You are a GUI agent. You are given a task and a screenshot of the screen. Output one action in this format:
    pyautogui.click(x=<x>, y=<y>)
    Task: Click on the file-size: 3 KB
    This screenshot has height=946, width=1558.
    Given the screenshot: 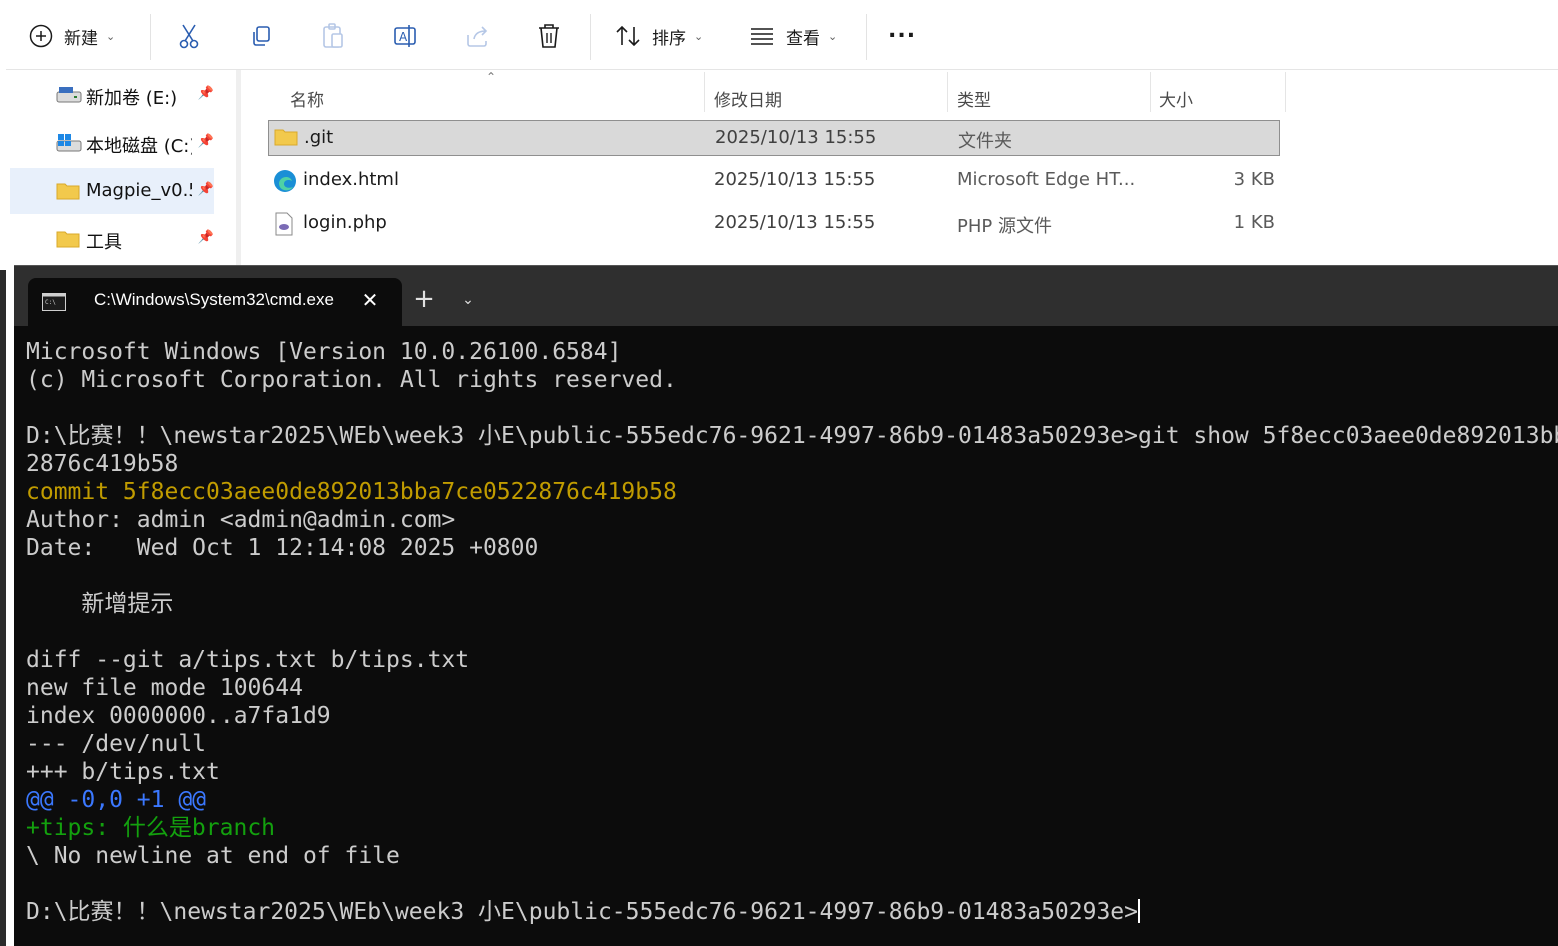 What is the action you would take?
    pyautogui.click(x=1254, y=179)
    